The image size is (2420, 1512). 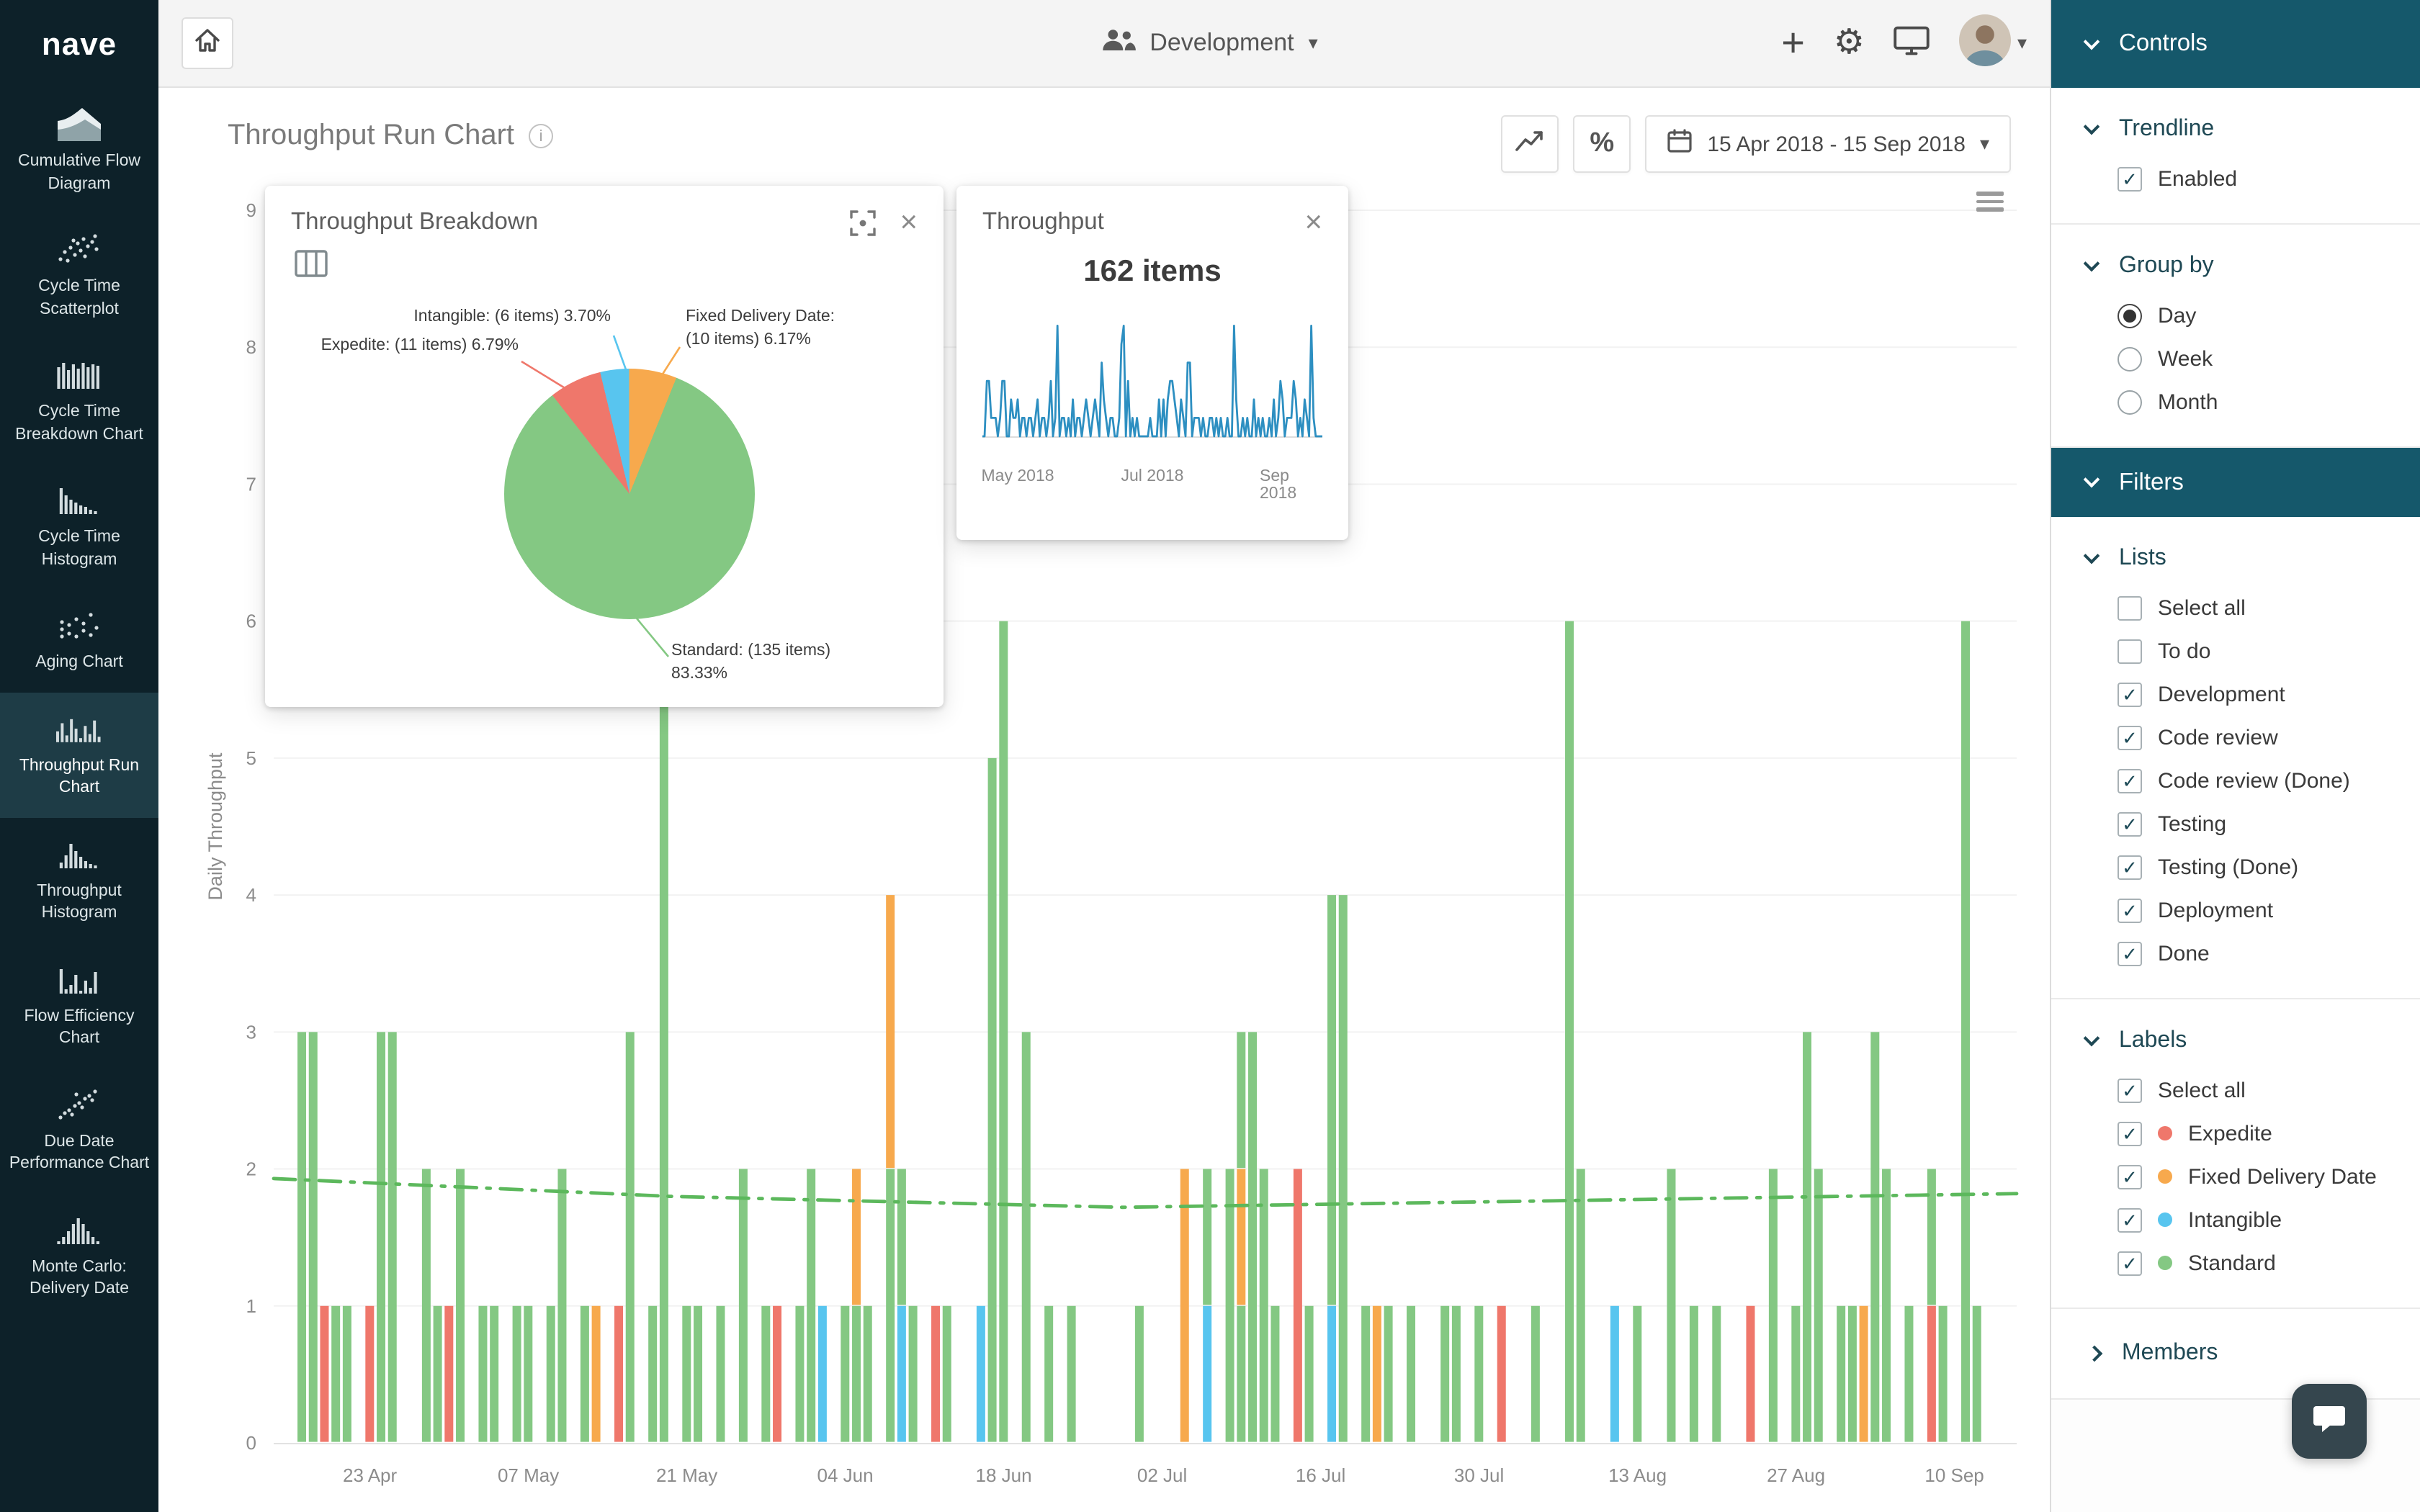 I want to click on label-filter-intangible: Intangible, so click(x=2235, y=1219).